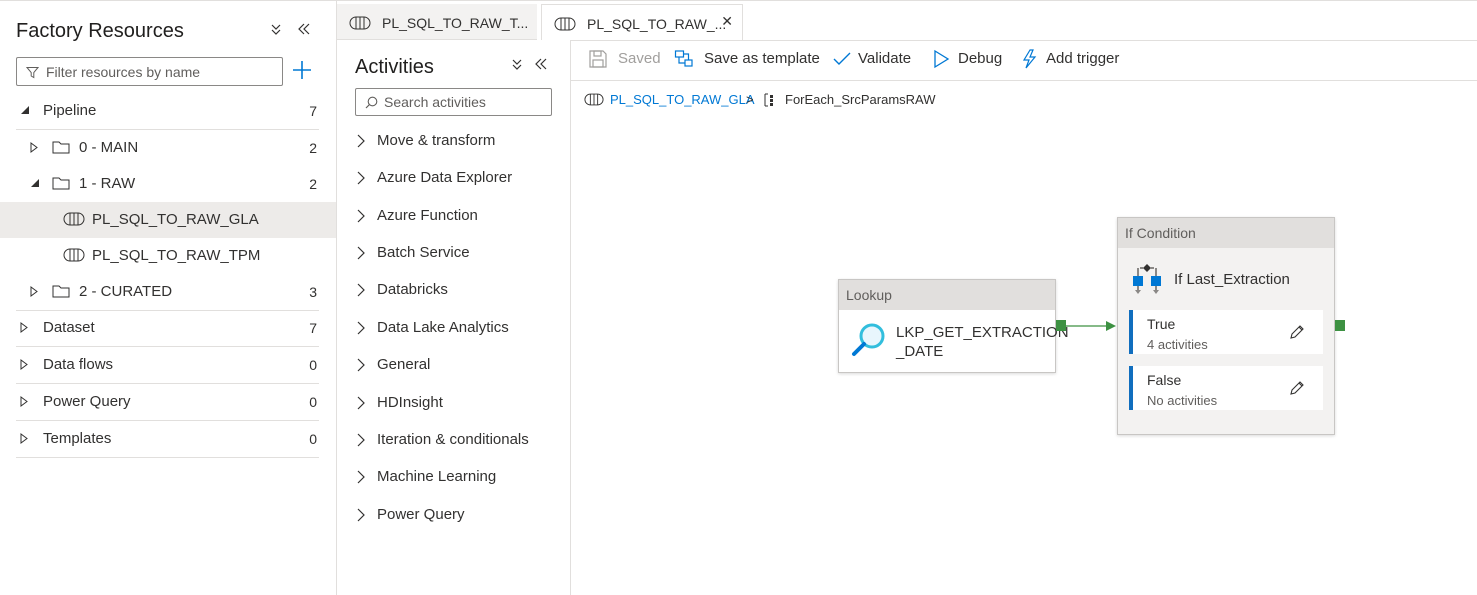  I want to click on tree-folder-curated: 2 - CURATED 3, so click(168, 292).